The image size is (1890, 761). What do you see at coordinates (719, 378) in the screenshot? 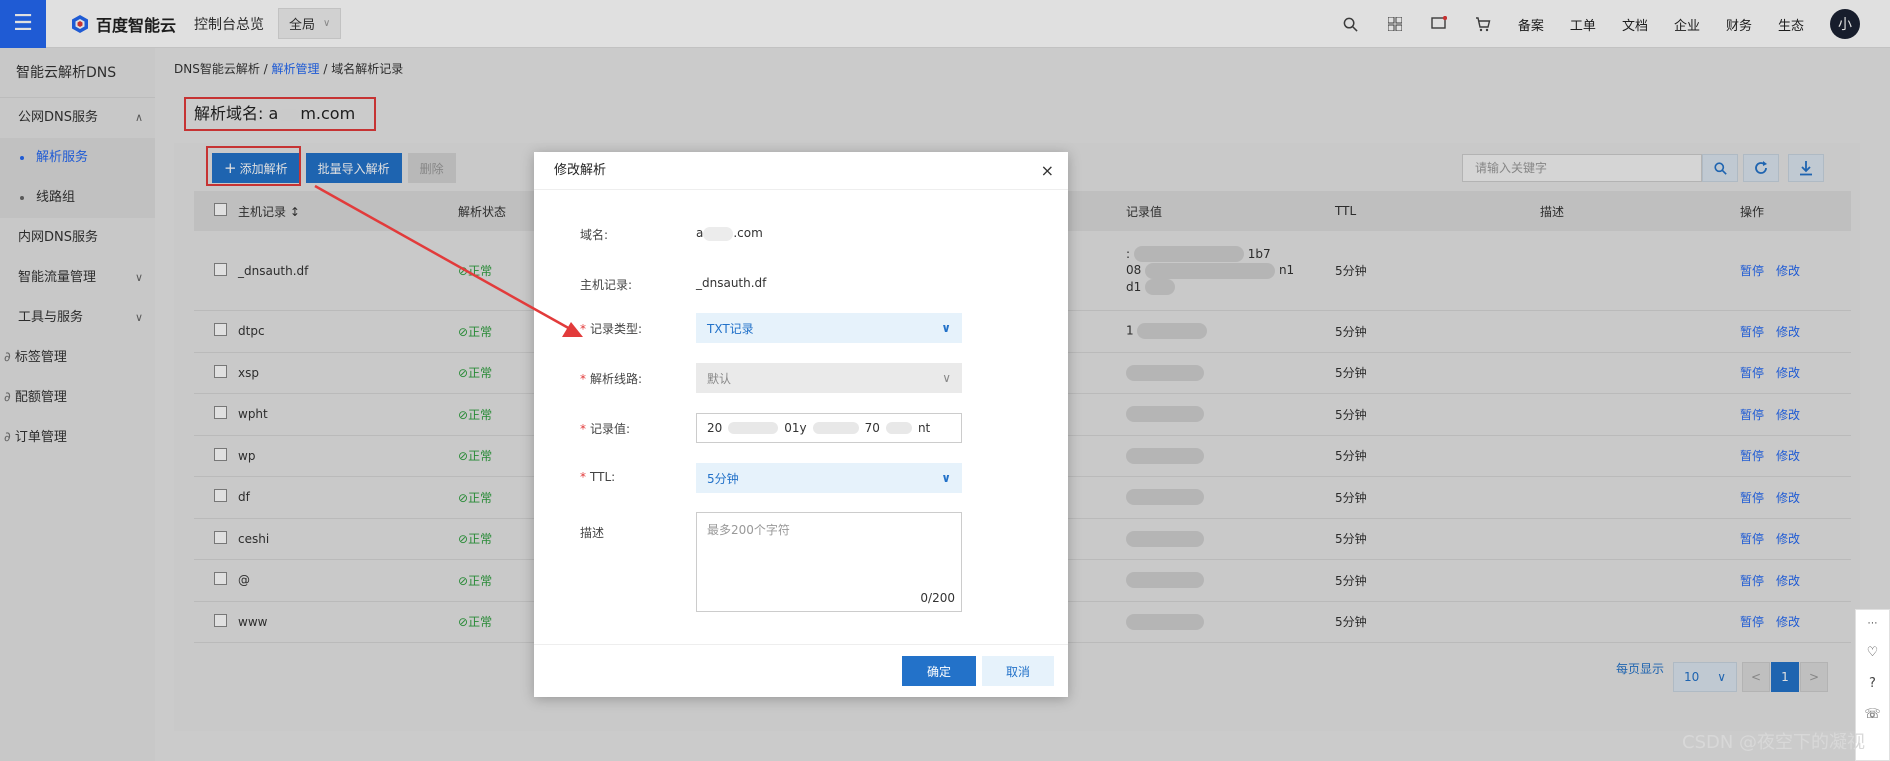
I see `resolve-line-value: 默认` at bounding box center [719, 378].